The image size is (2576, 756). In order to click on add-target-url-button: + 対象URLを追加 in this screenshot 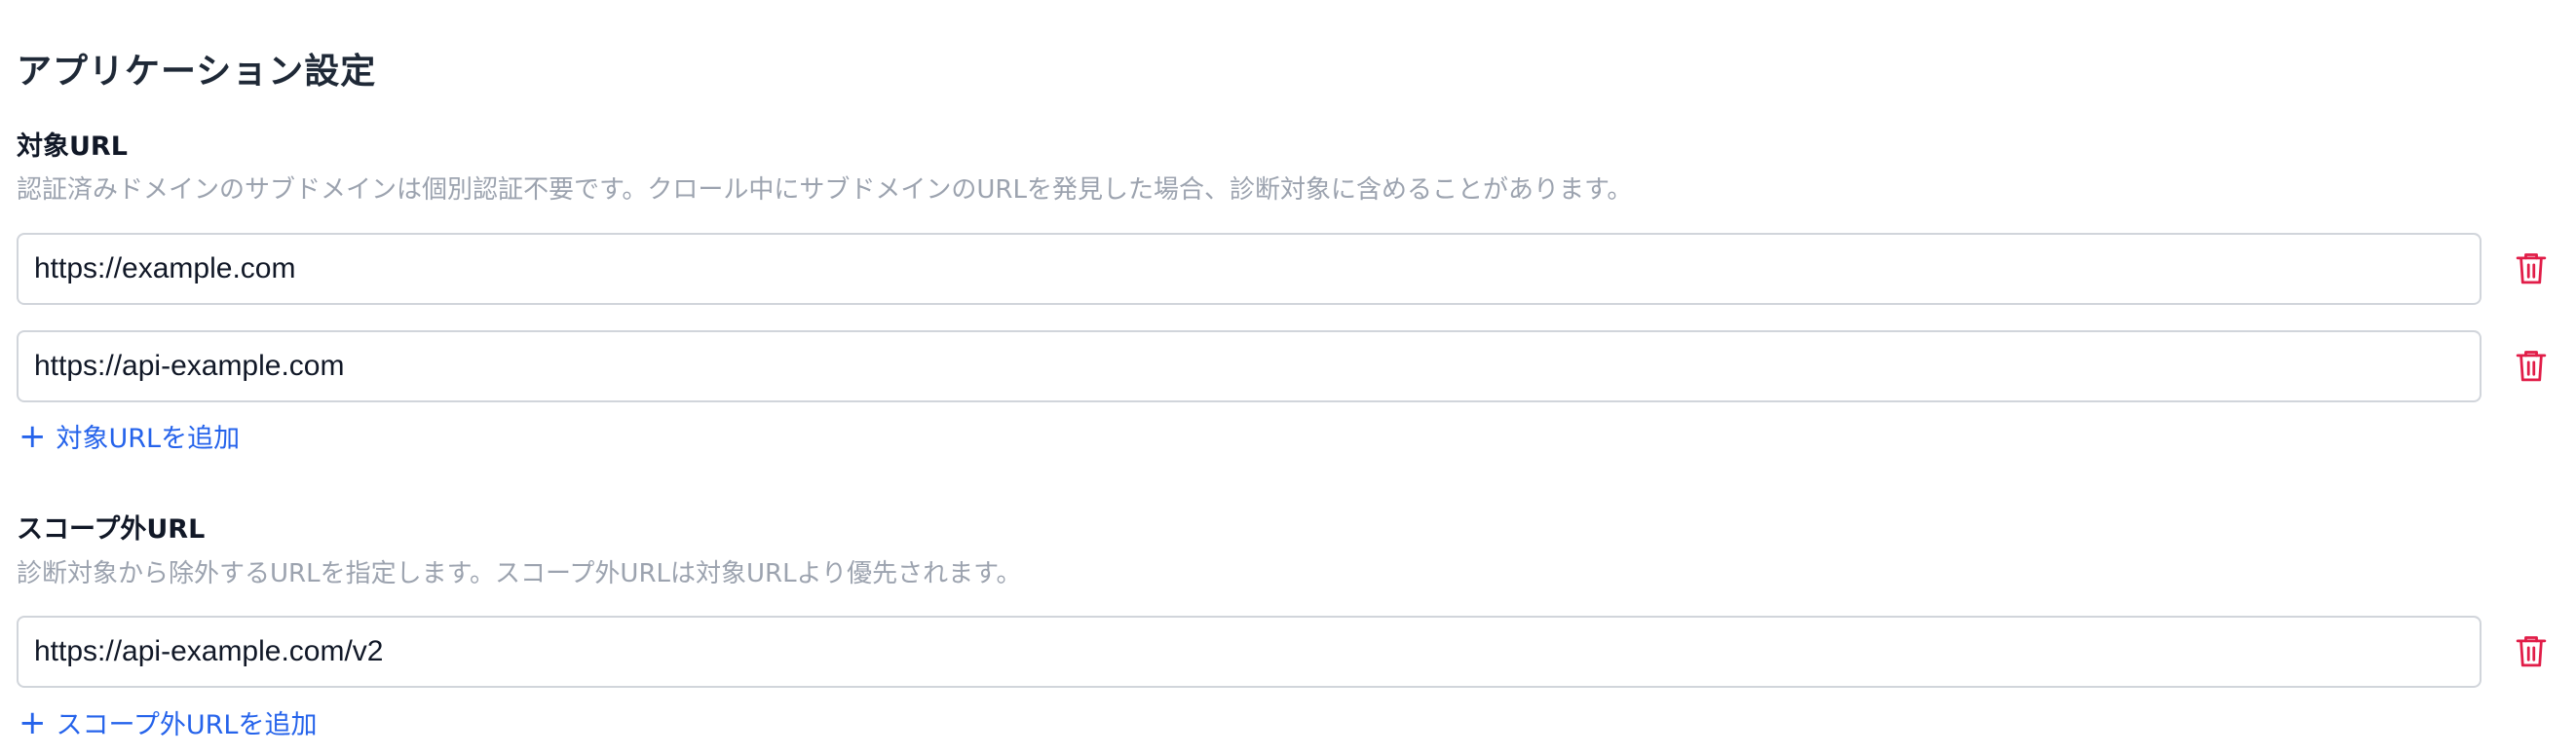, I will do `click(129, 436)`.